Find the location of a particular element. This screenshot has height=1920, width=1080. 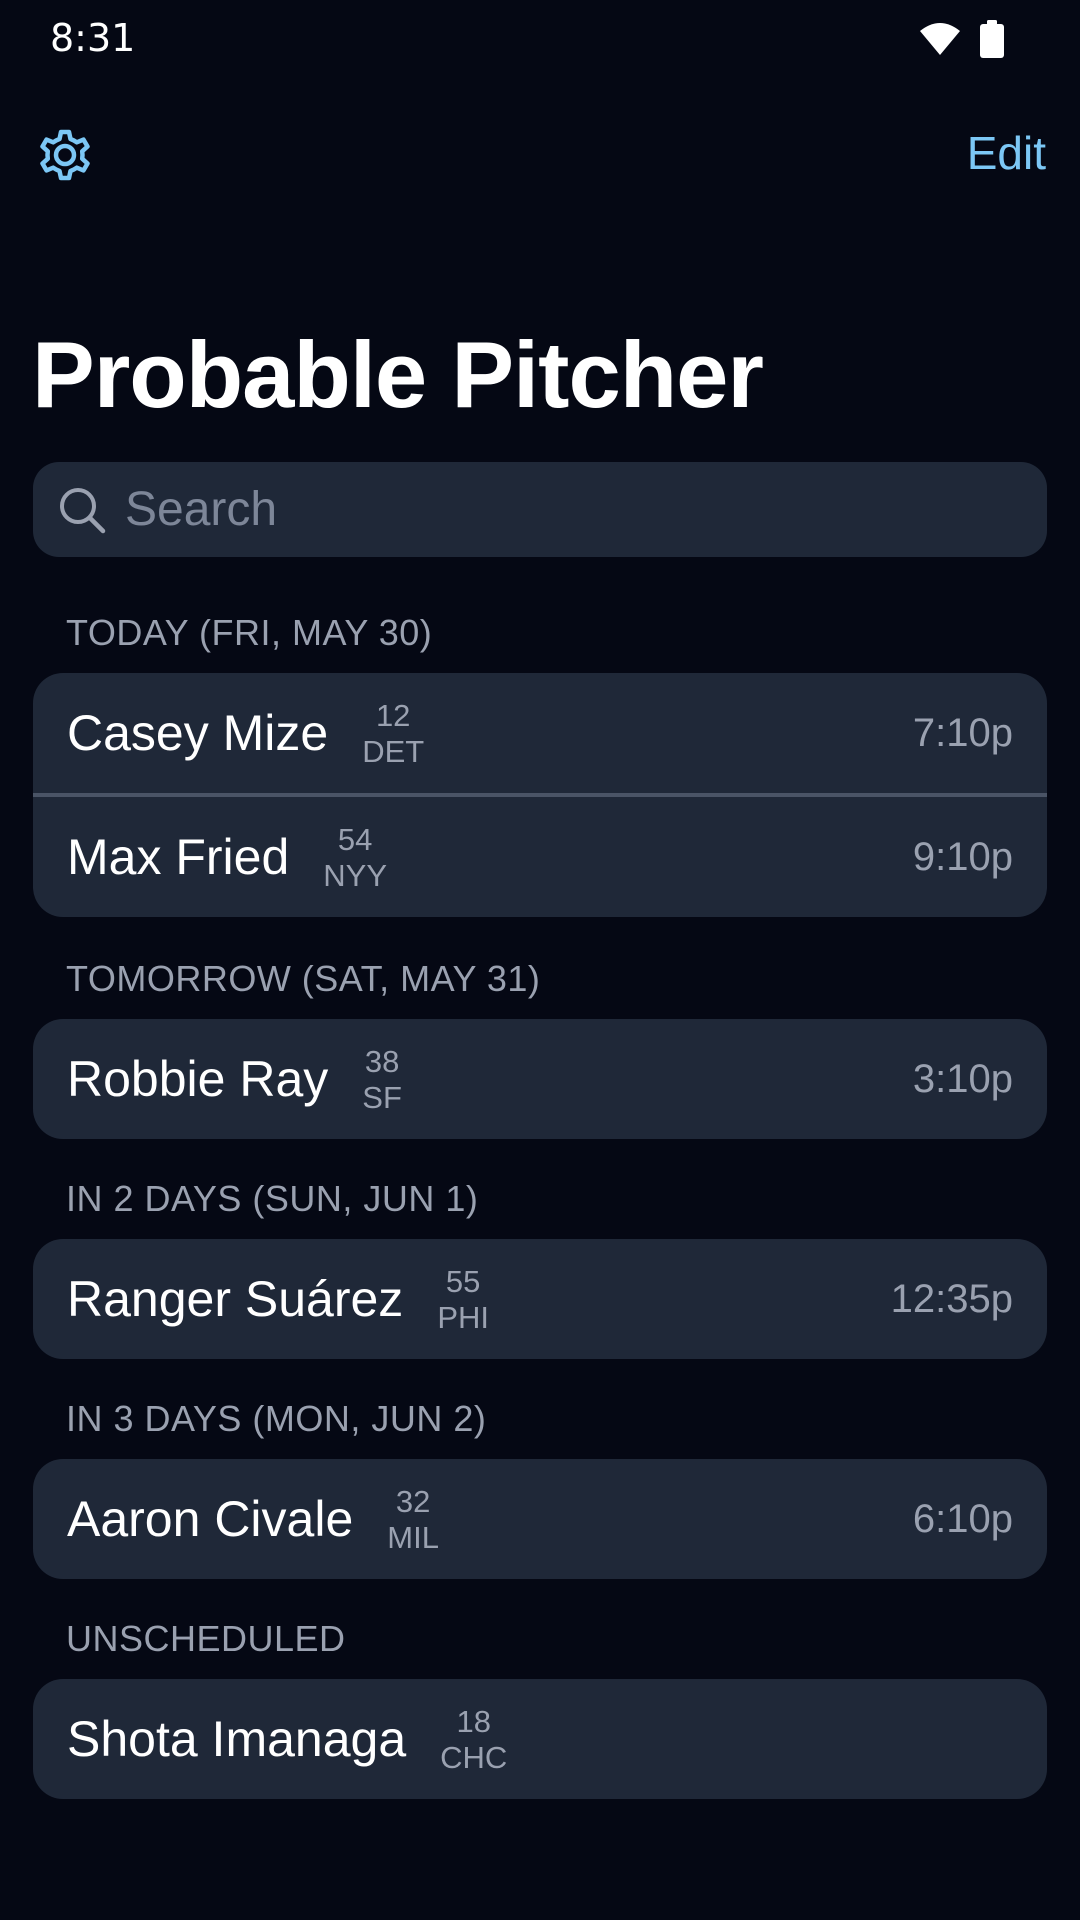

game-time: 3:10p is located at coordinates (962, 1078).